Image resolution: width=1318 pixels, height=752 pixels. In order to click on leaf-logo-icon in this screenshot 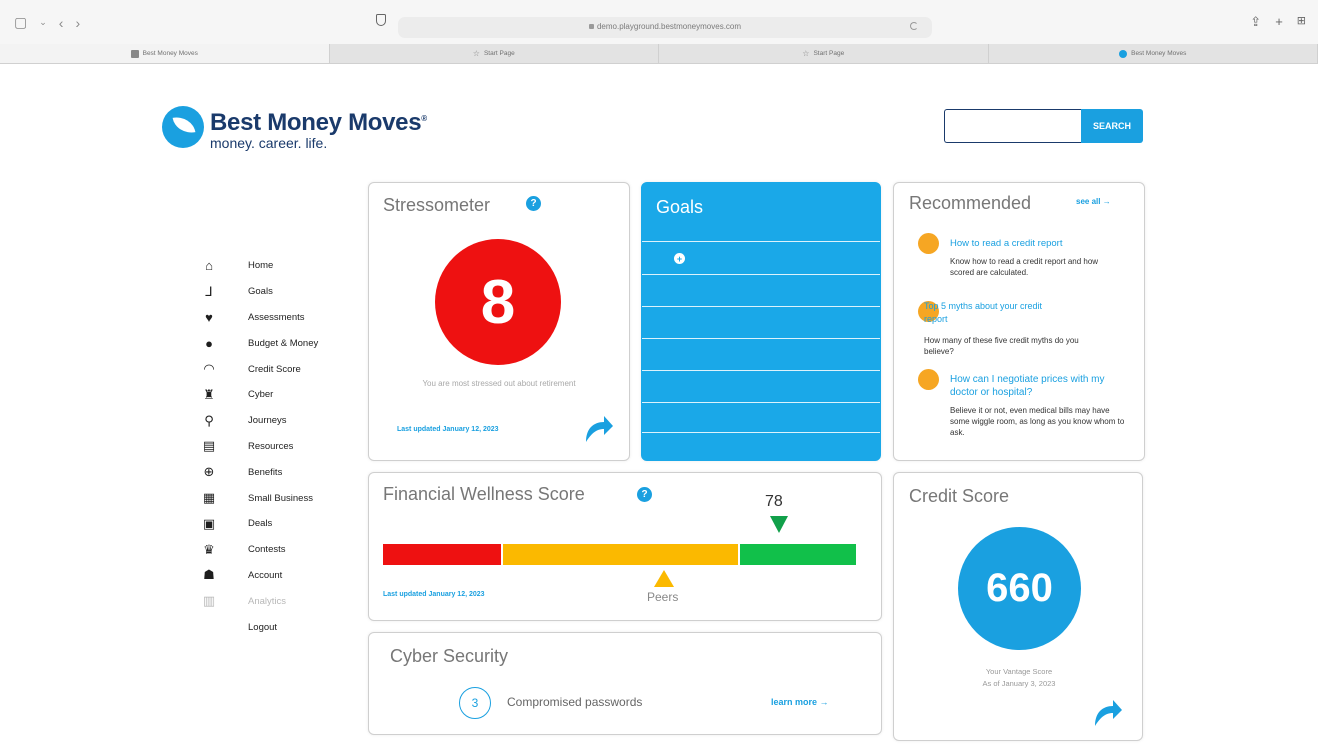, I will do `click(183, 127)`.